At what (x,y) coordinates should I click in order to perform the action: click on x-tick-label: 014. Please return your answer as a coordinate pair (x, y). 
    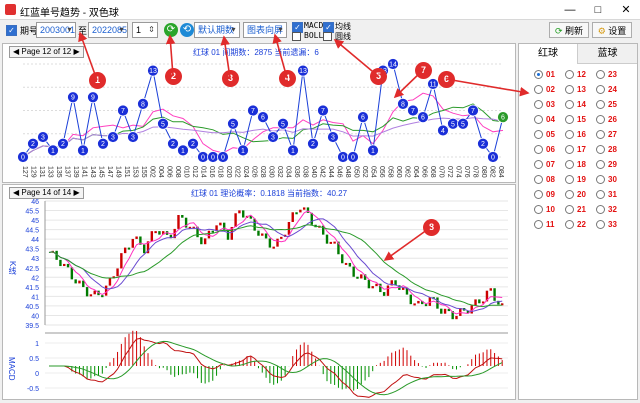
    Looking at the image, I should click on (202, 172).